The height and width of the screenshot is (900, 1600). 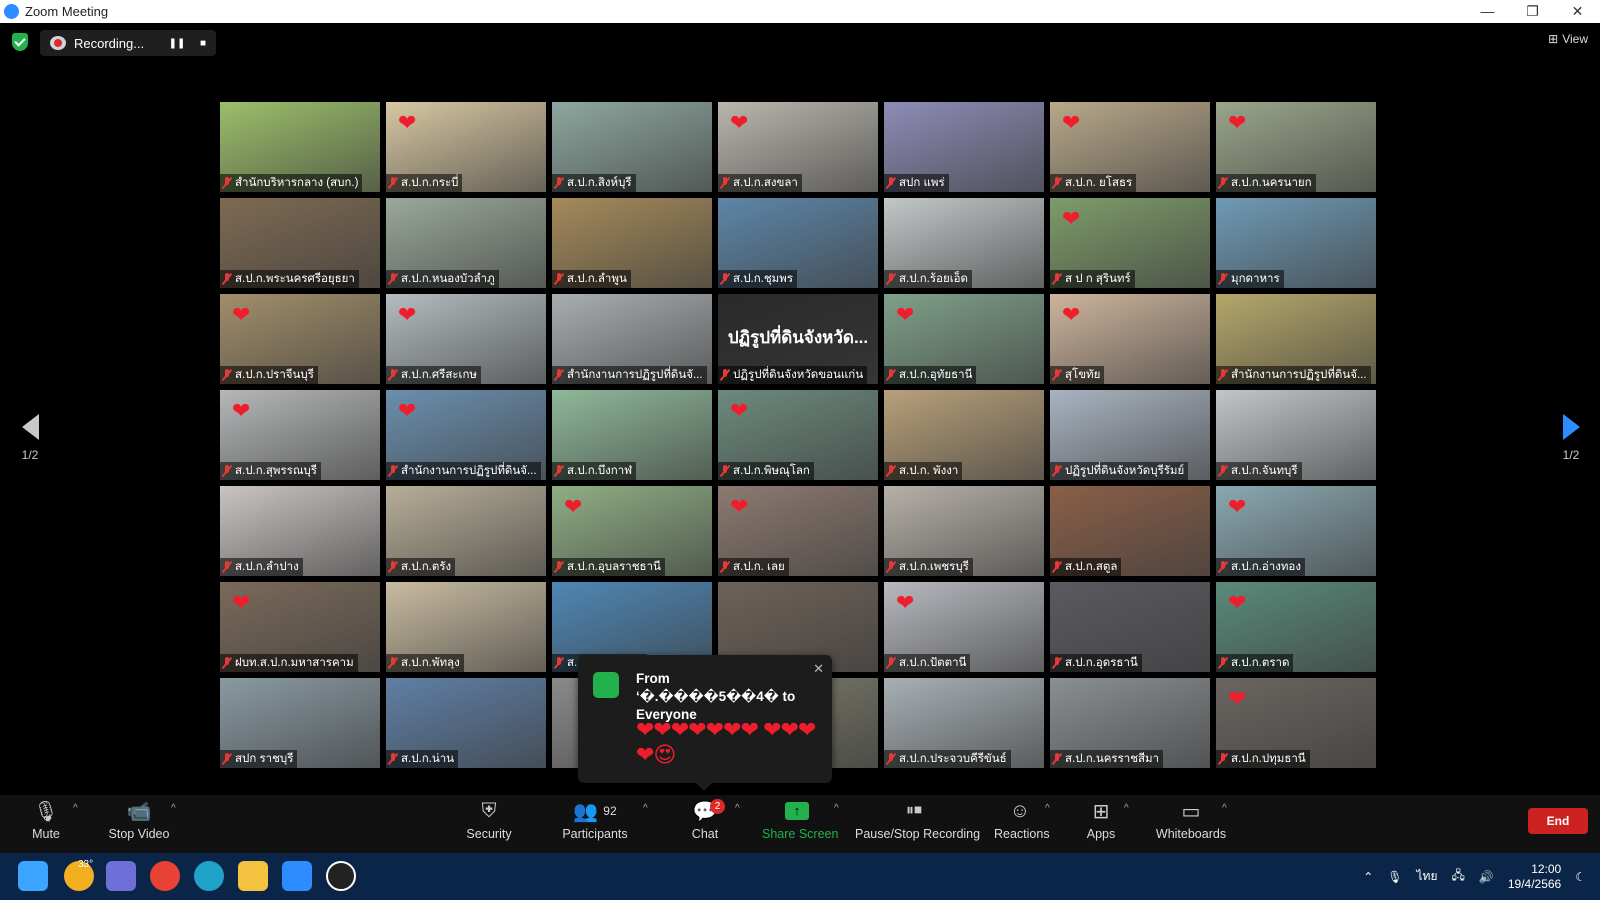 I want to click on participant-tile: ส.ป.ก.เพชรบุรี, so click(x=964, y=531).